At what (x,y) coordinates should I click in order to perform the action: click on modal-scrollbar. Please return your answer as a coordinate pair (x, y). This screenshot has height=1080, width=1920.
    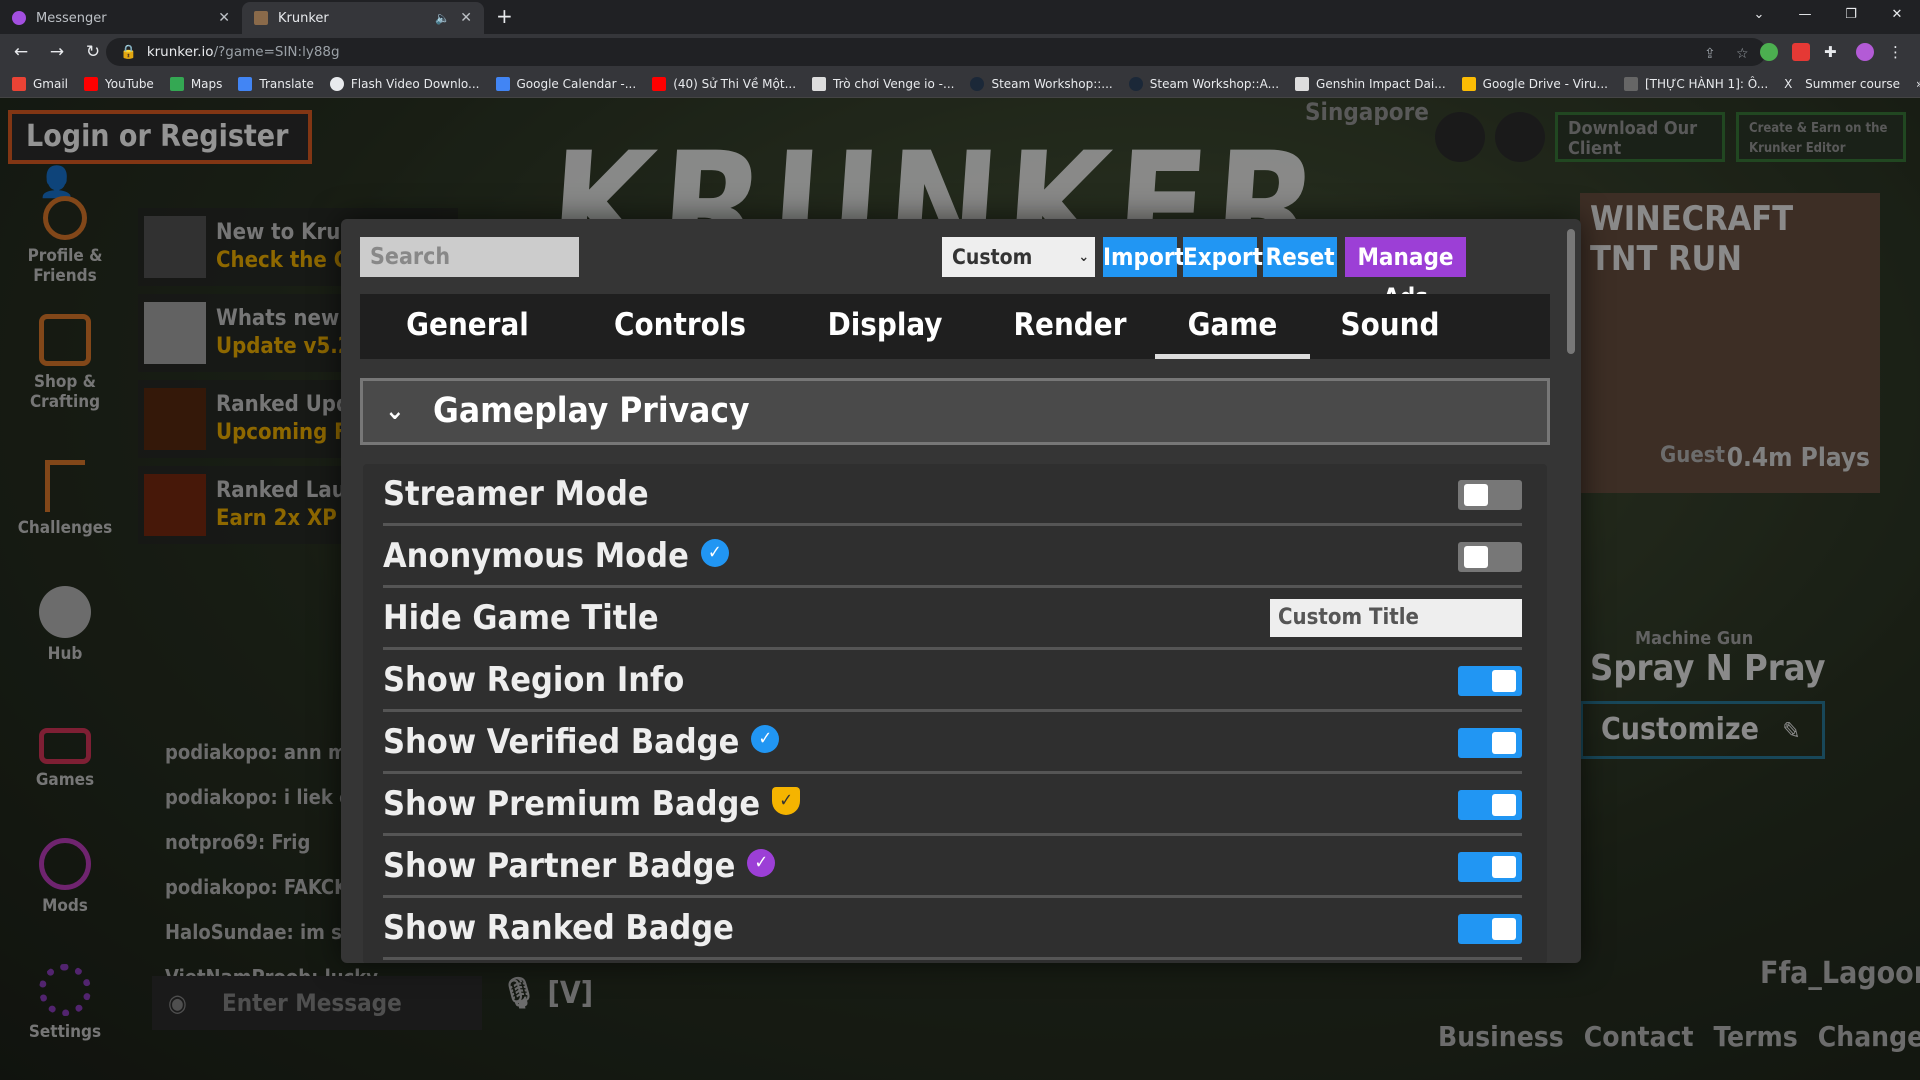
    Looking at the image, I should click on (1571, 291).